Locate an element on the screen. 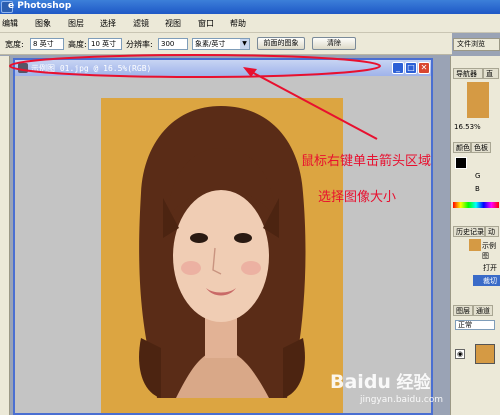  resolution-label: 分辨率: is located at coordinates (139, 44).